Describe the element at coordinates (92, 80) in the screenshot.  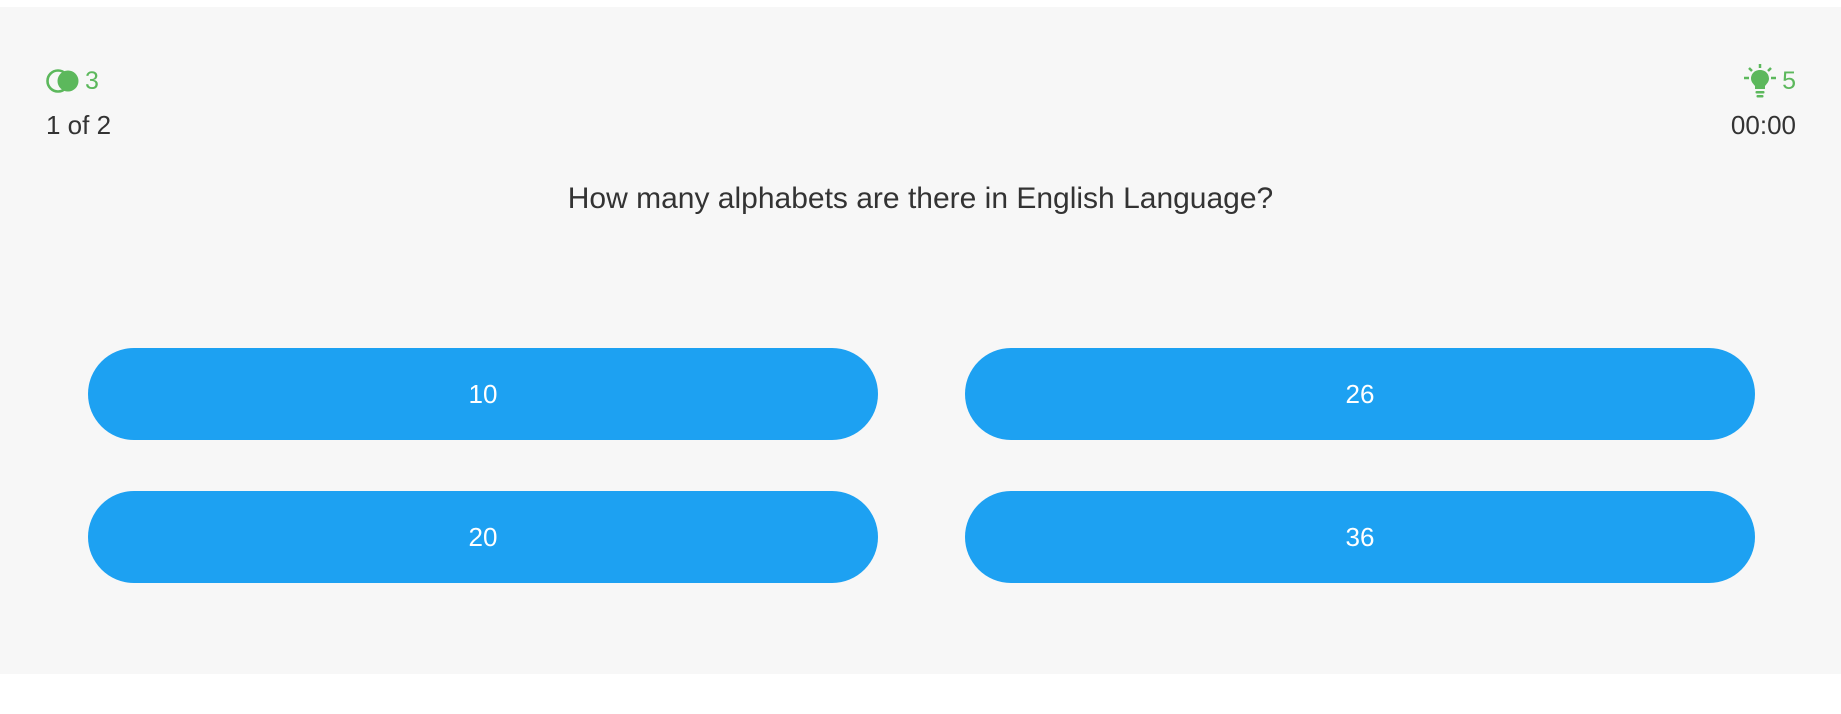
I see `fifty-fifty-count: 3` at that location.